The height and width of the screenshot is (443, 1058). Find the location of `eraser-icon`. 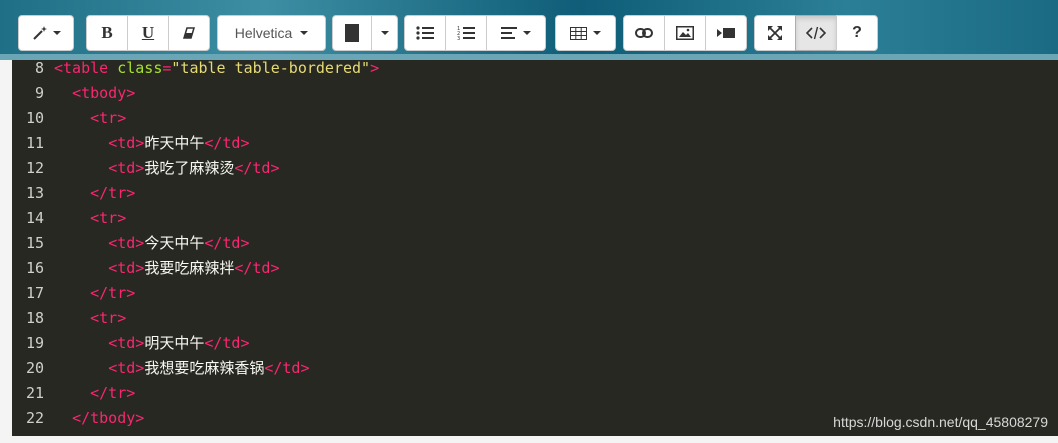

eraser-icon is located at coordinates (189, 33).